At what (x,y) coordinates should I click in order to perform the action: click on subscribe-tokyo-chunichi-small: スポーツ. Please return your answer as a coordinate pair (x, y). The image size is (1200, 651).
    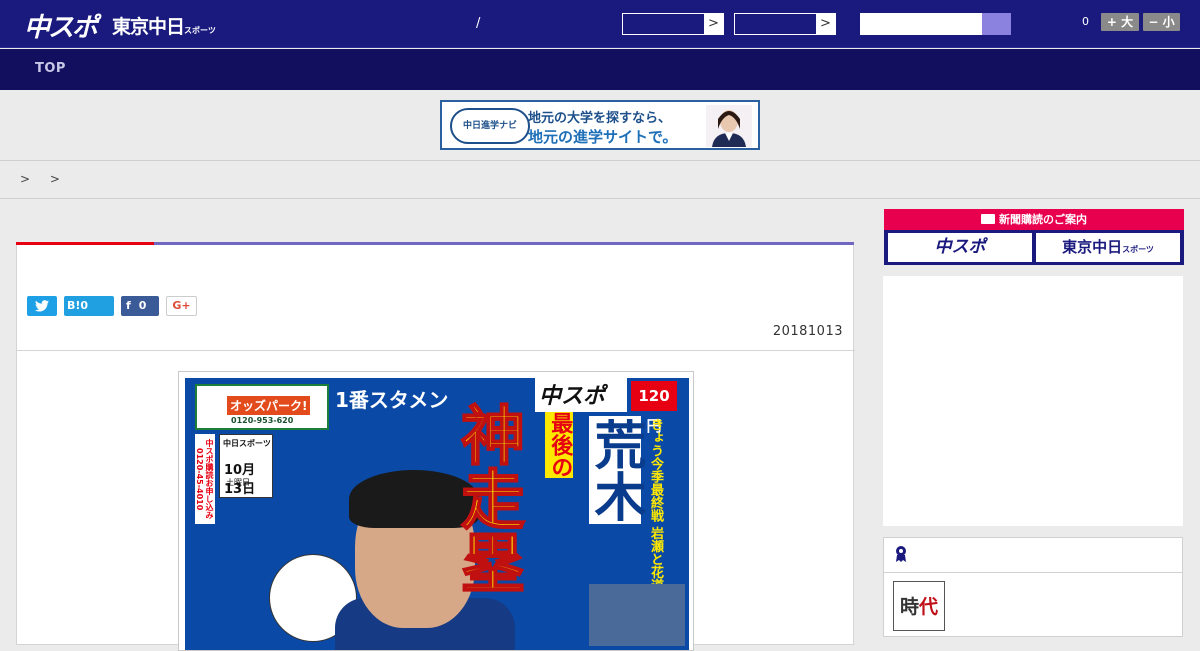
    Looking at the image, I should click on (1138, 249).